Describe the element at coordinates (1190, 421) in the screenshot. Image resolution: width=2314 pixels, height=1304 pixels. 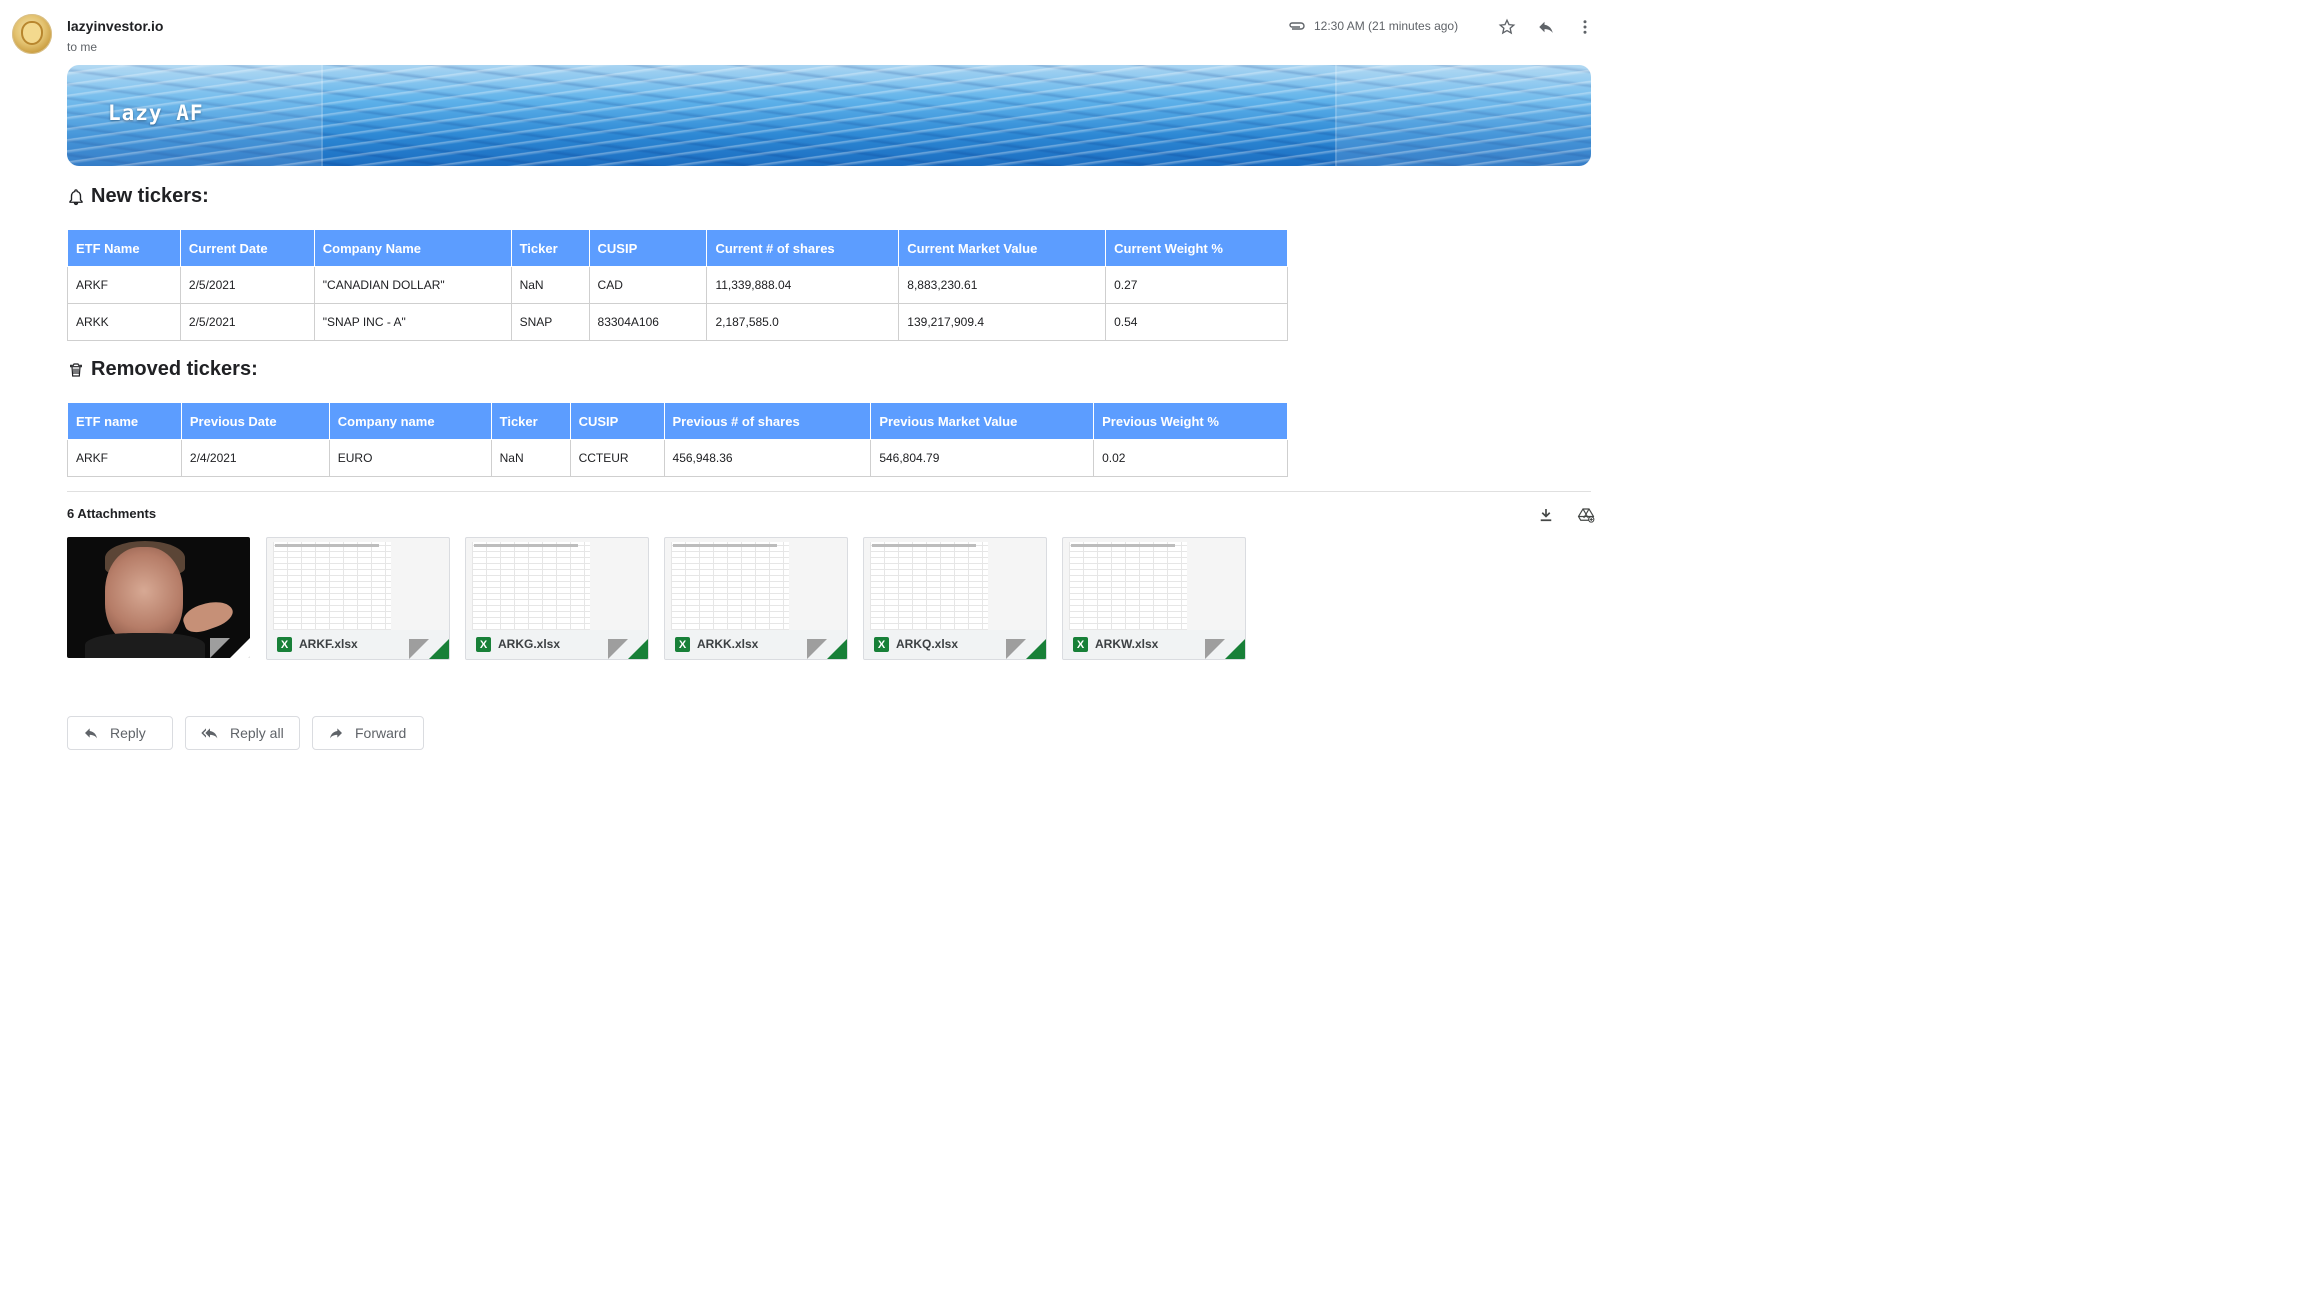
I see `column-header: Previous Weight %` at that location.